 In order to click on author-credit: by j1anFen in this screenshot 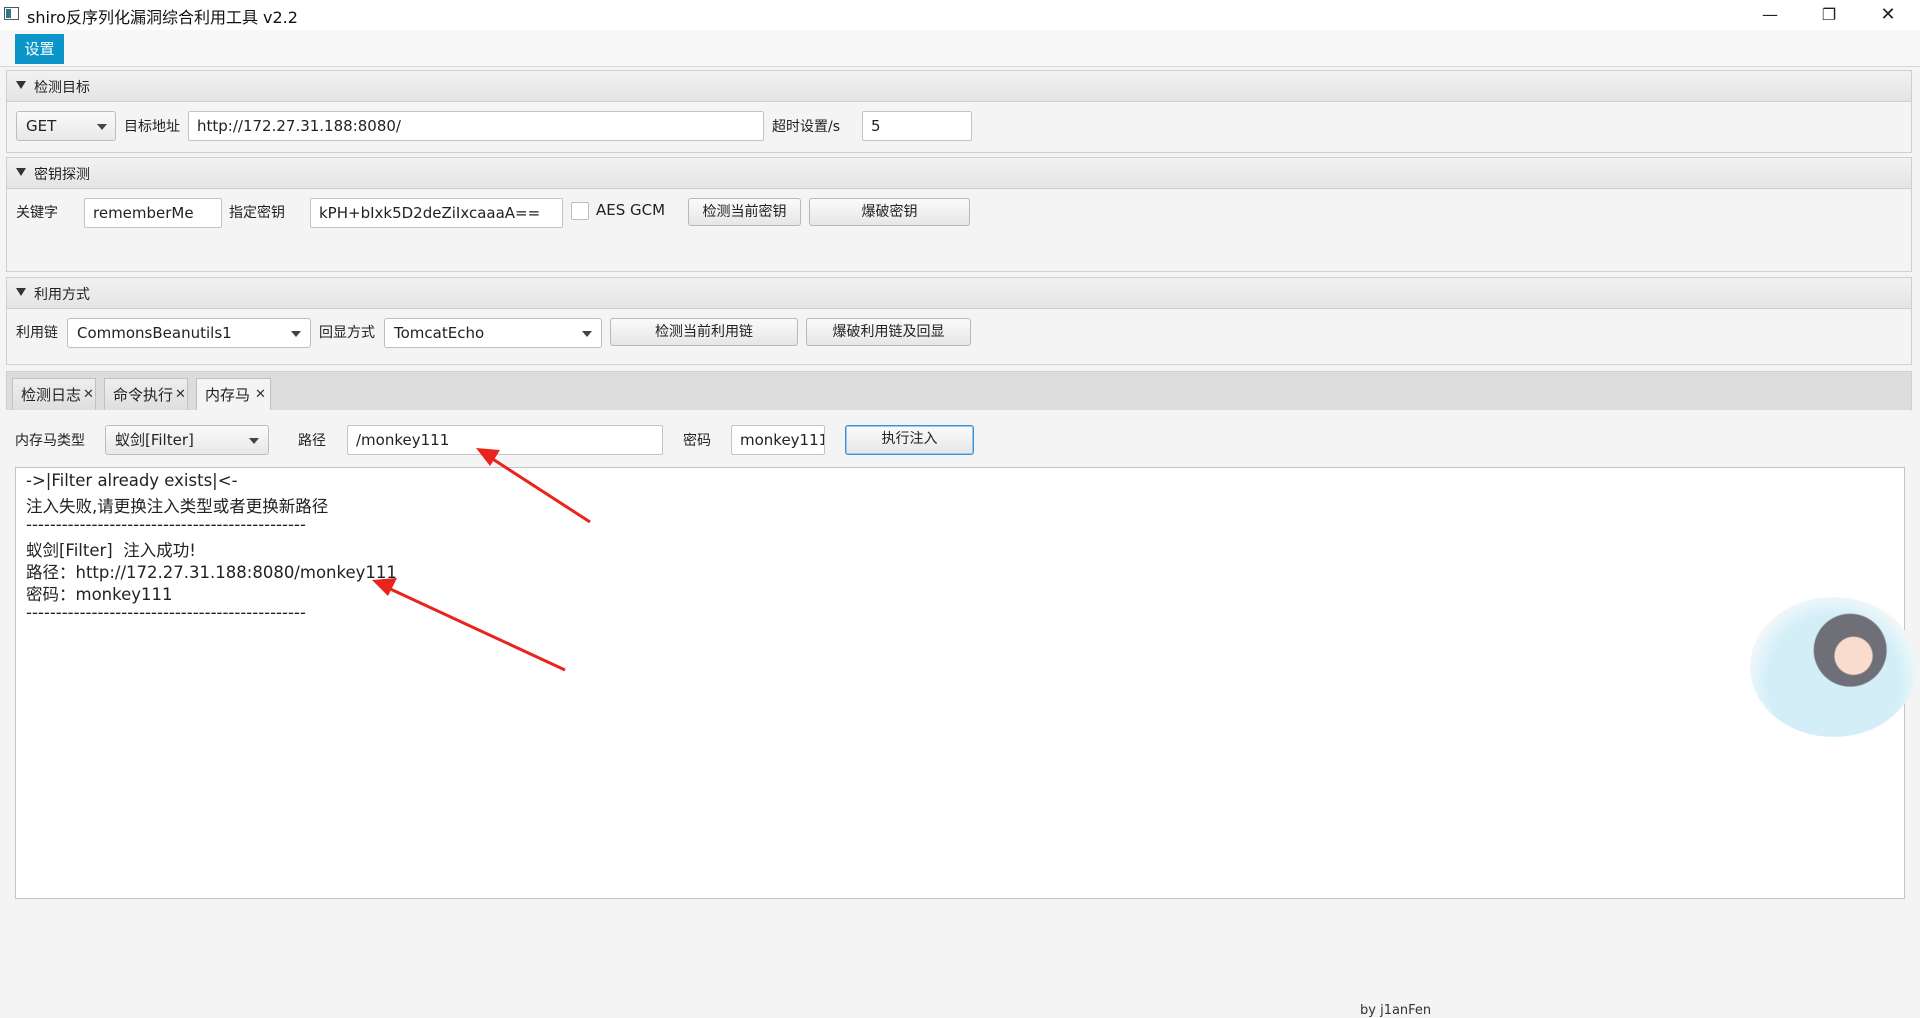, I will do `click(1396, 1010)`.